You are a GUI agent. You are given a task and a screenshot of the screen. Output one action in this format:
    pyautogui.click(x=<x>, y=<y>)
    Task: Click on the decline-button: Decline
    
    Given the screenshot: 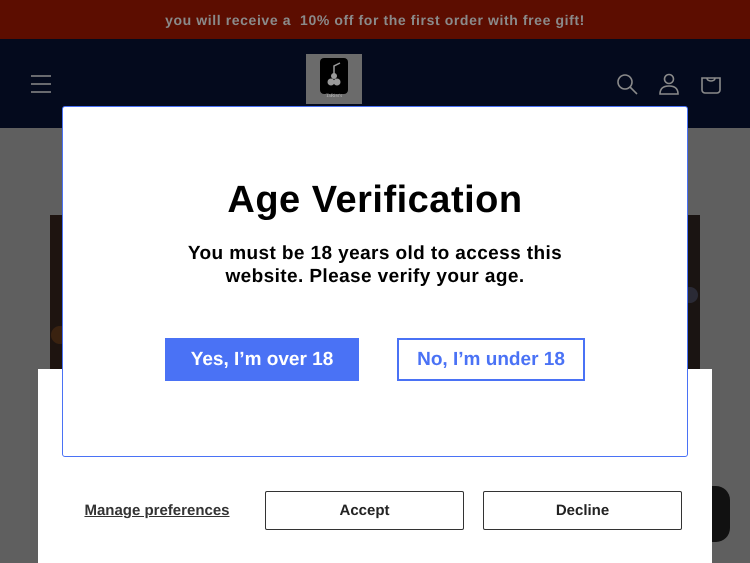 What is the action you would take?
    pyautogui.click(x=582, y=510)
    